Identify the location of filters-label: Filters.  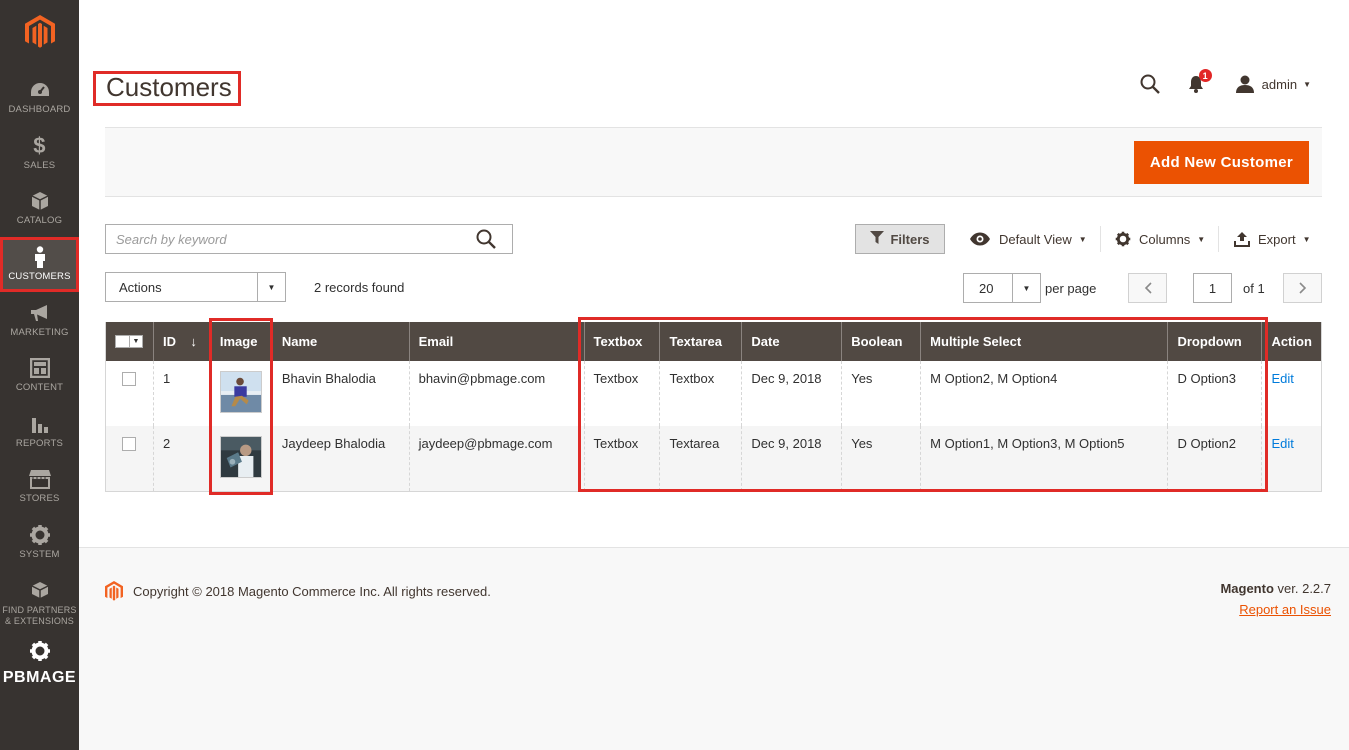
(910, 239).